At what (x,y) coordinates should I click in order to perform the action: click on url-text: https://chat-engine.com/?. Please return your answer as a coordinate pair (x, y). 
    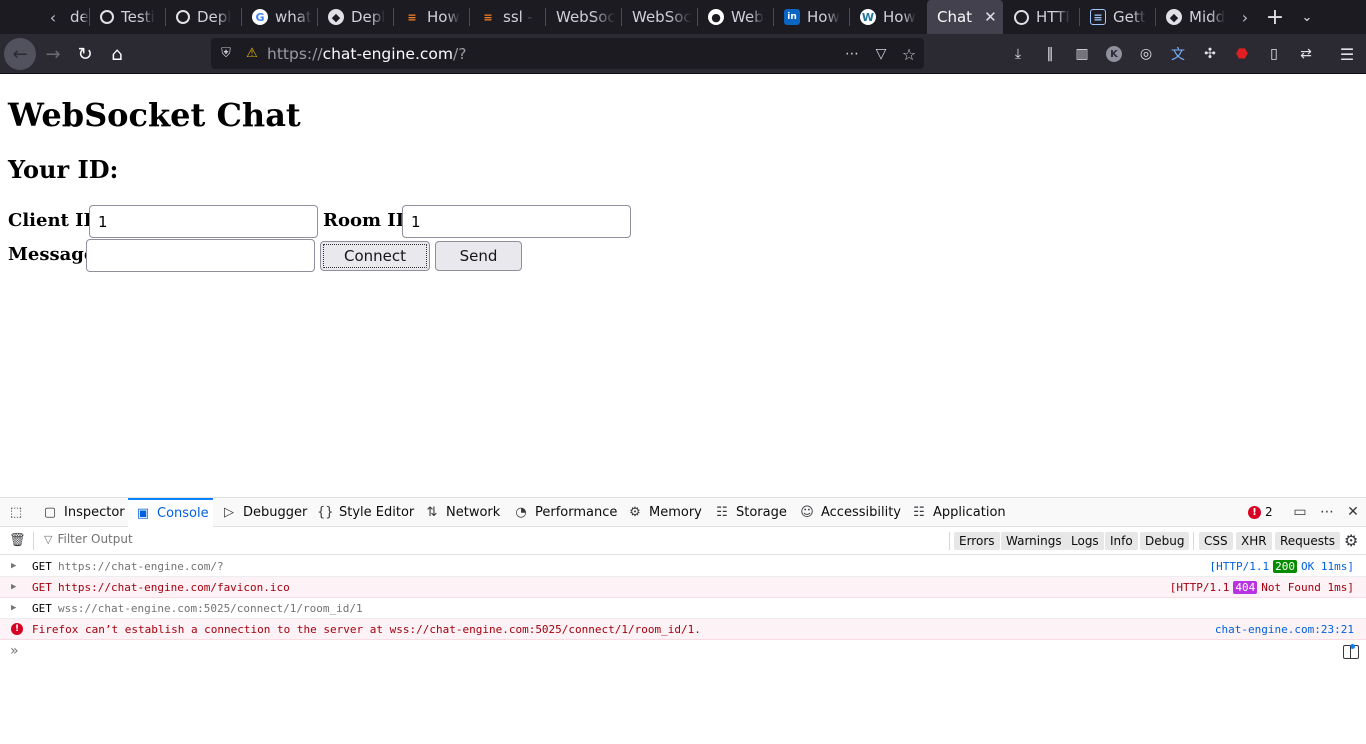
    Looking at the image, I should click on (366, 54).